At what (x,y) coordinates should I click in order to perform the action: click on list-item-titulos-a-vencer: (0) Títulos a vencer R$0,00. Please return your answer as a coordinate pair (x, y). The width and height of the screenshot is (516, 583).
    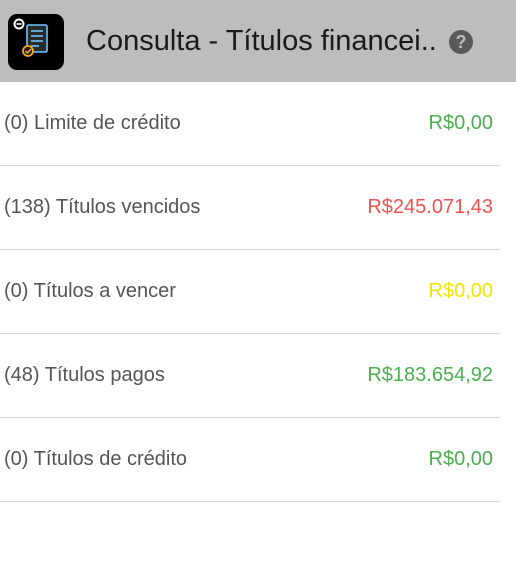
    Looking at the image, I should click on (250, 292).